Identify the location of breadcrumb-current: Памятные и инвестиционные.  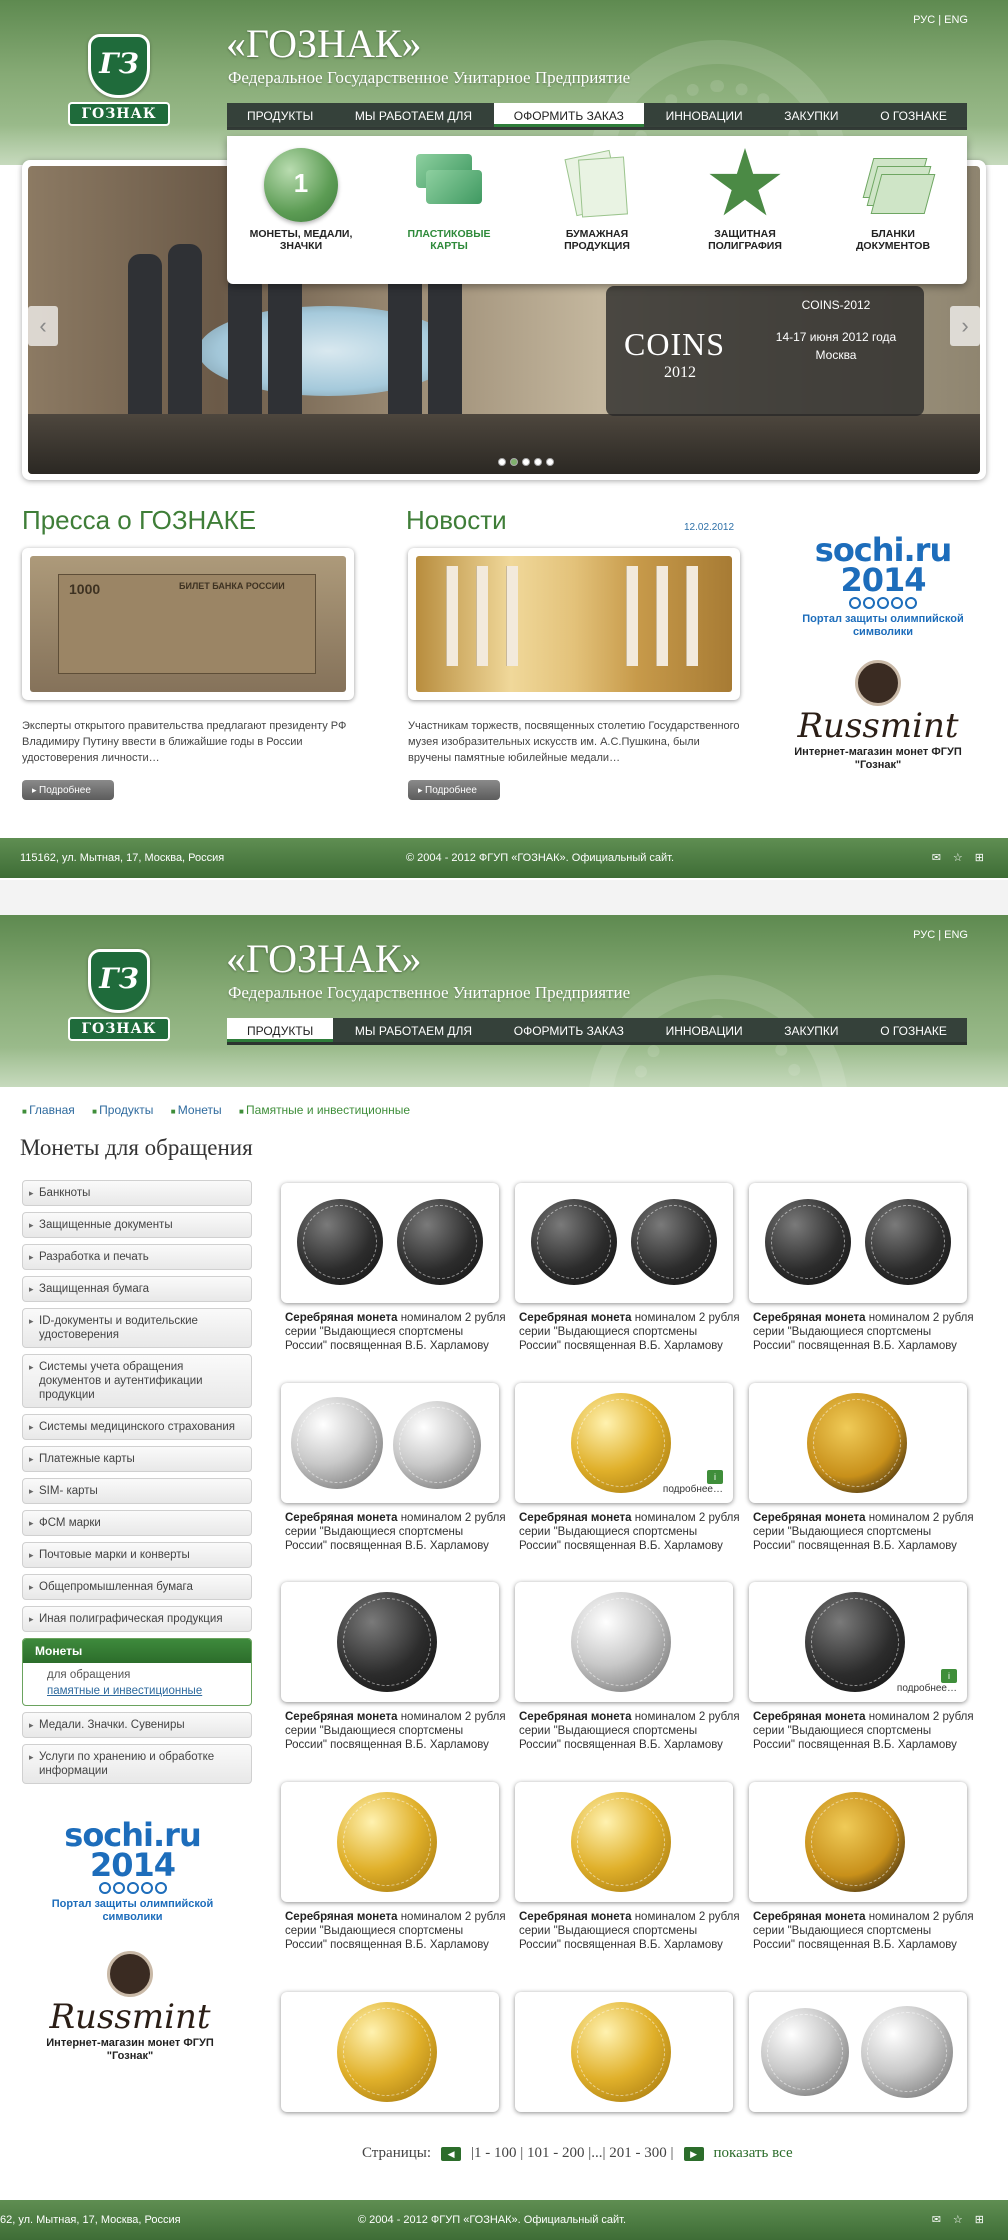
(324, 1110).